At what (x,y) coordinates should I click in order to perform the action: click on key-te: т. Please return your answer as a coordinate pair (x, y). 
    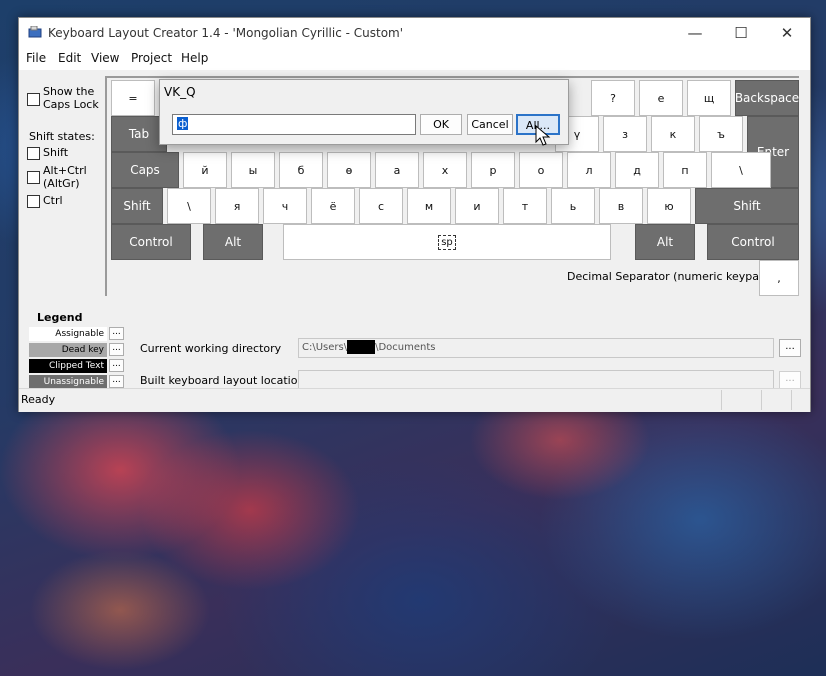
    Looking at the image, I should click on (525, 206).